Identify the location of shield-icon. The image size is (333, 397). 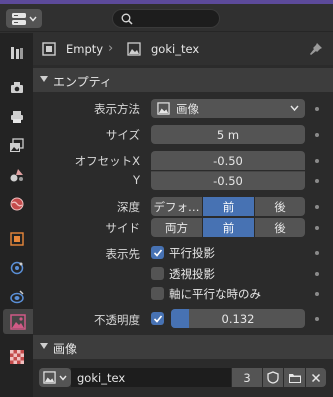
(273, 377).